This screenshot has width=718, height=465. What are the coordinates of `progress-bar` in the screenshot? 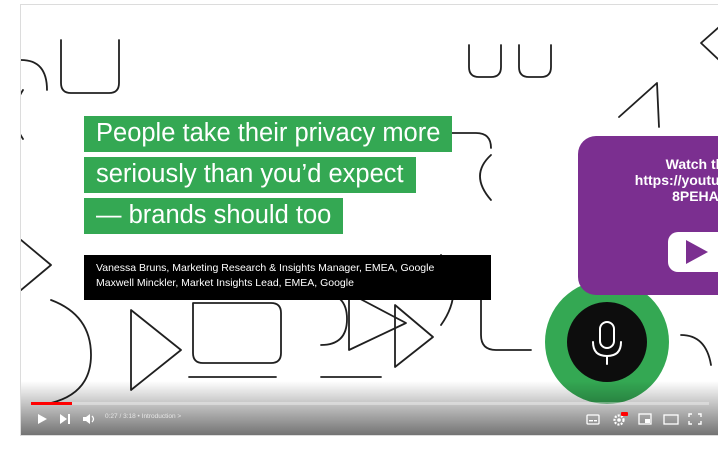 It's located at (370, 403).